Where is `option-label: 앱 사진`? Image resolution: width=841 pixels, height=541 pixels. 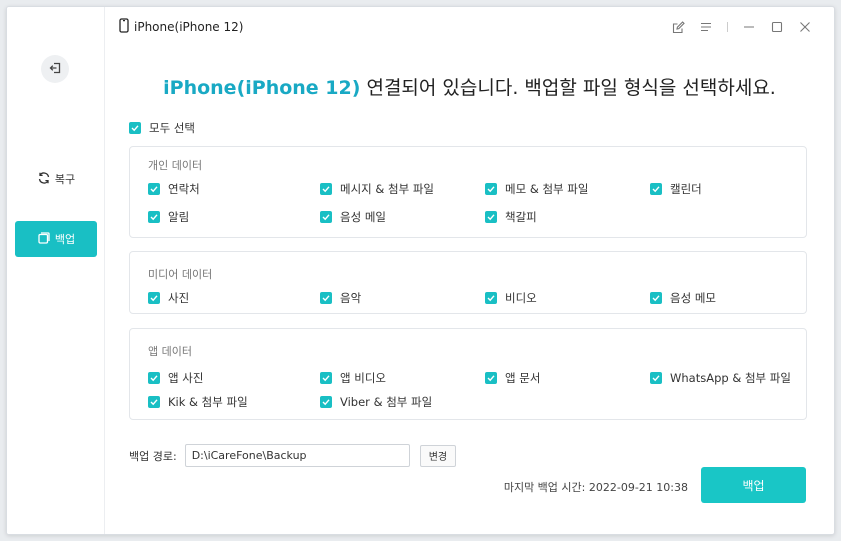
option-label: 앱 사진 is located at coordinates (186, 378).